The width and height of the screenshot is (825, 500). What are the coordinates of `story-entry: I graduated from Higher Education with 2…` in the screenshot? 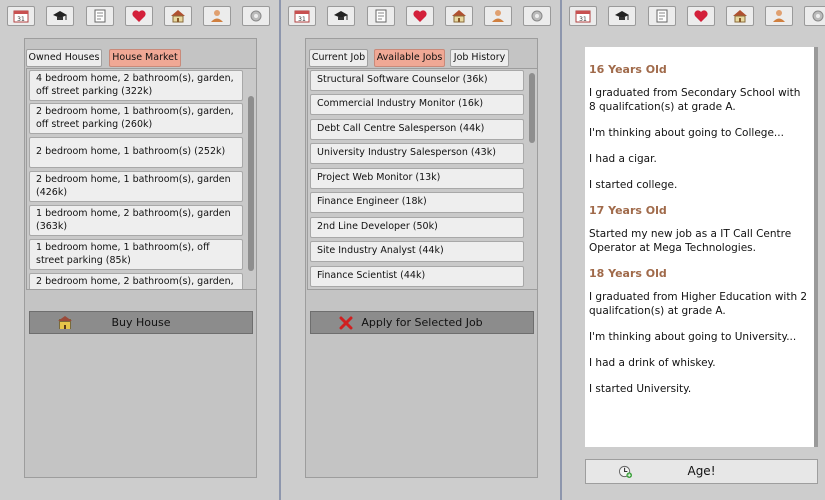 It's located at (698, 304).